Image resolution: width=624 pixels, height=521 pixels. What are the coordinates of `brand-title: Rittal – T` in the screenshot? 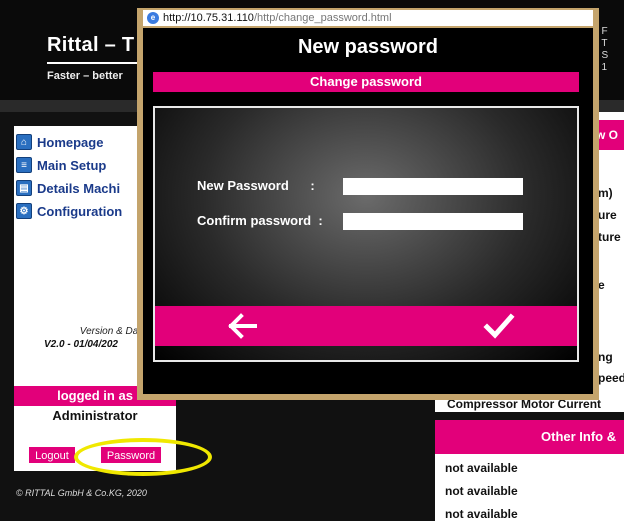 It's located at (91, 45).